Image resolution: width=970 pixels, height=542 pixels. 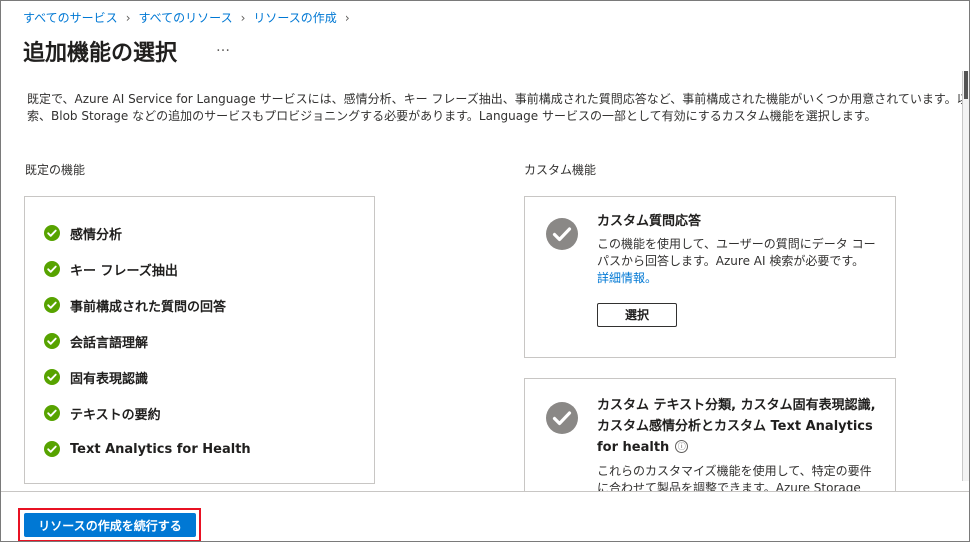 What do you see at coordinates (209, 269) in the screenshot?
I see `feature-key-phrase-extraction: キー フレーズ抽出` at bounding box center [209, 269].